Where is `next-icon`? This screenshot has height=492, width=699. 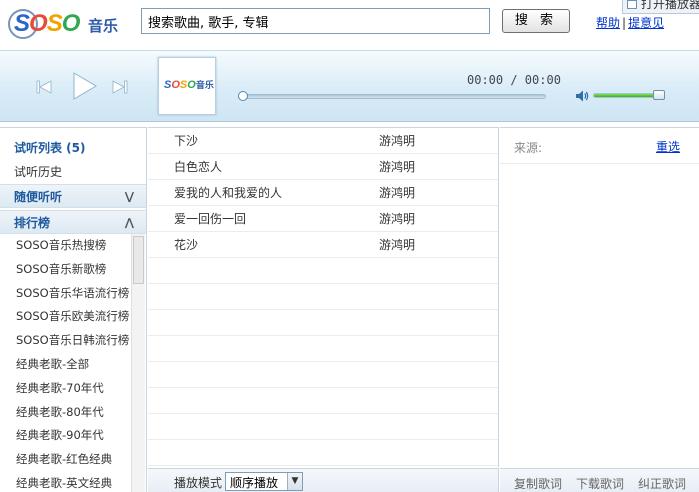 next-icon is located at coordinates (120, 87).